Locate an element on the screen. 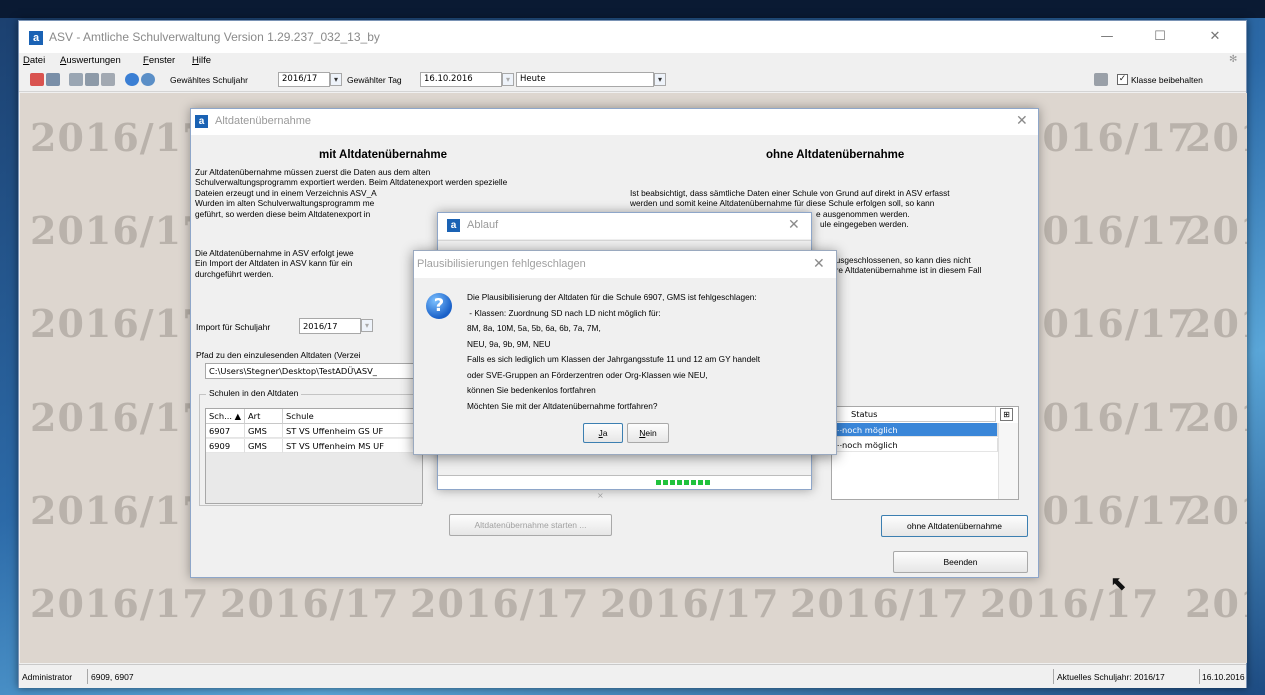 The height and width of the screenshot is (695, 1265). close-window-button: ✕ is located at coordinates (1215, 37).